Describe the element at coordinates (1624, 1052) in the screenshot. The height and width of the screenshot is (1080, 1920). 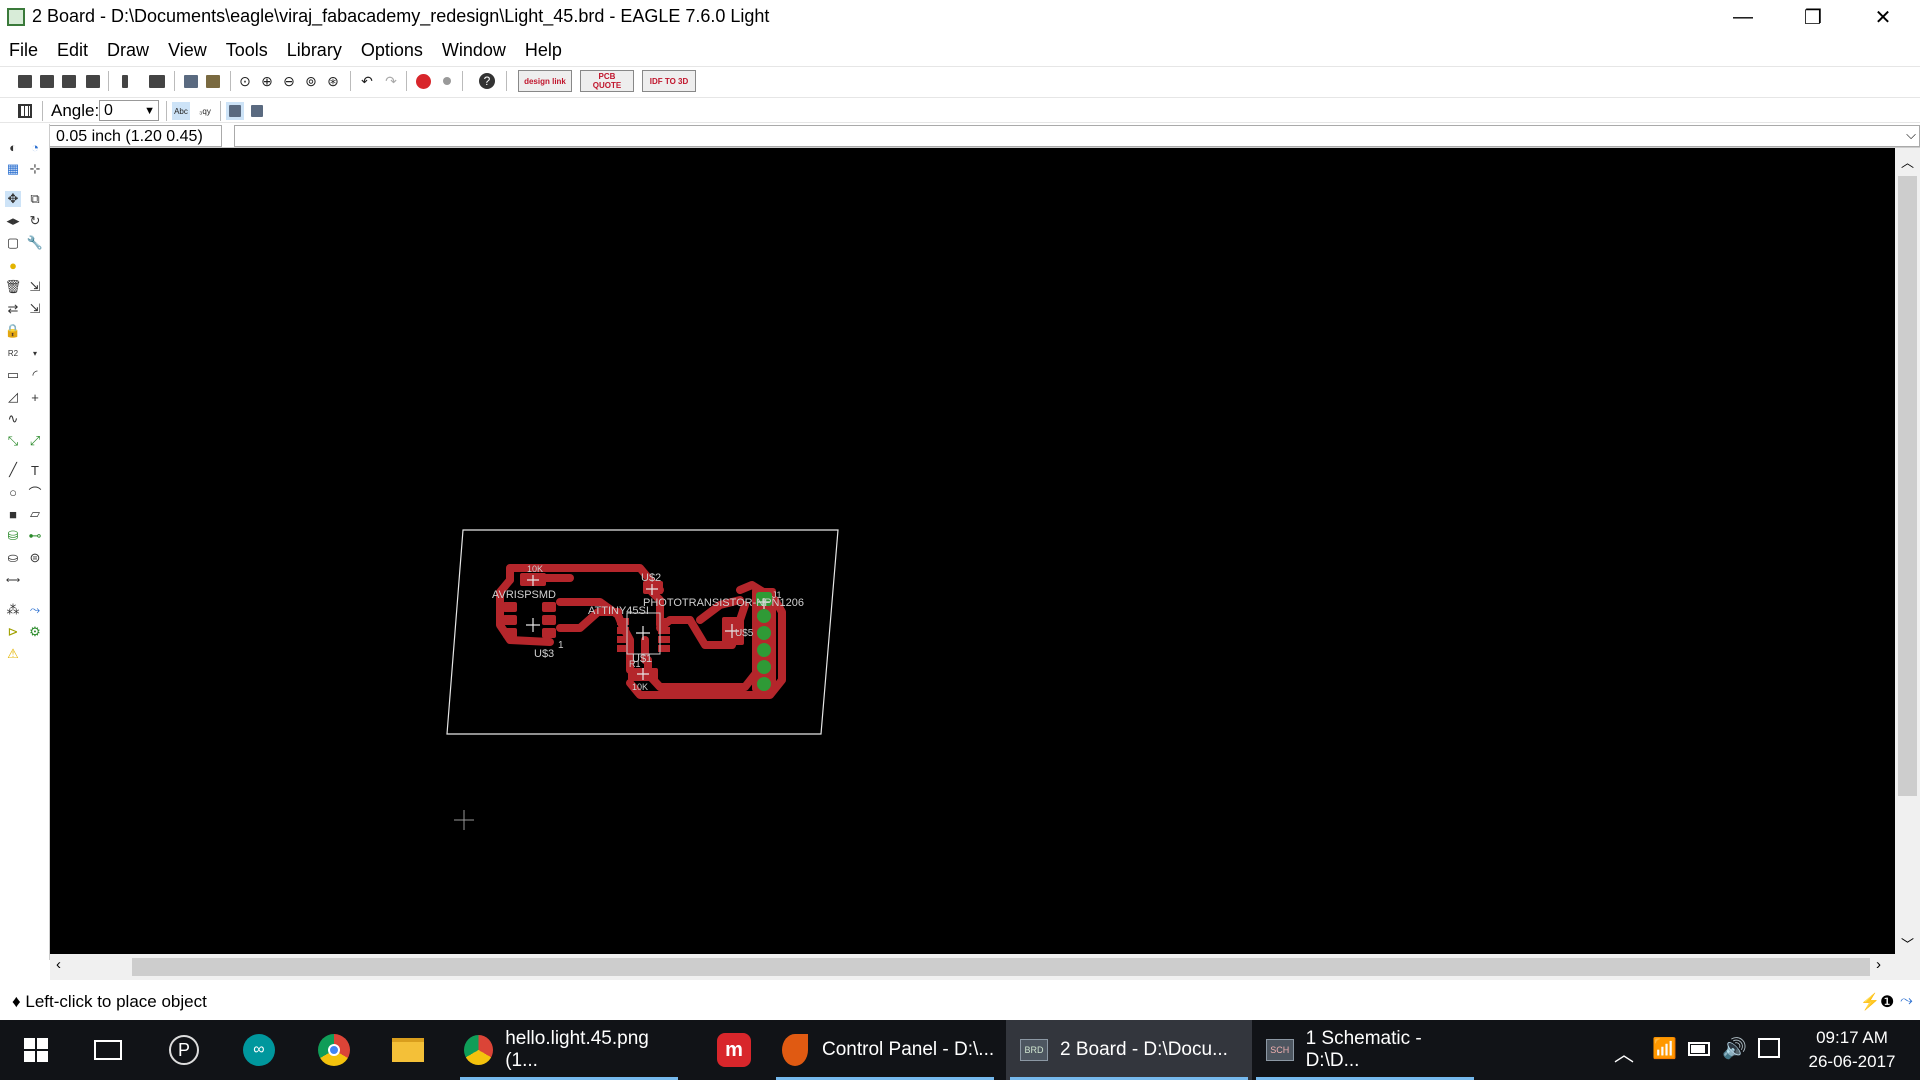
I see `tray-overflow-icon: ︿` at that location.